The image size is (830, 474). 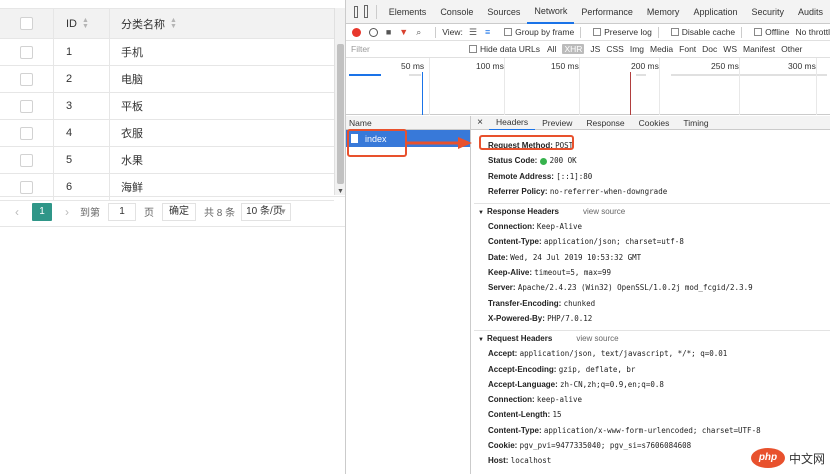 I want to click on tab-memory: Memory, so click(x=663, y=12).